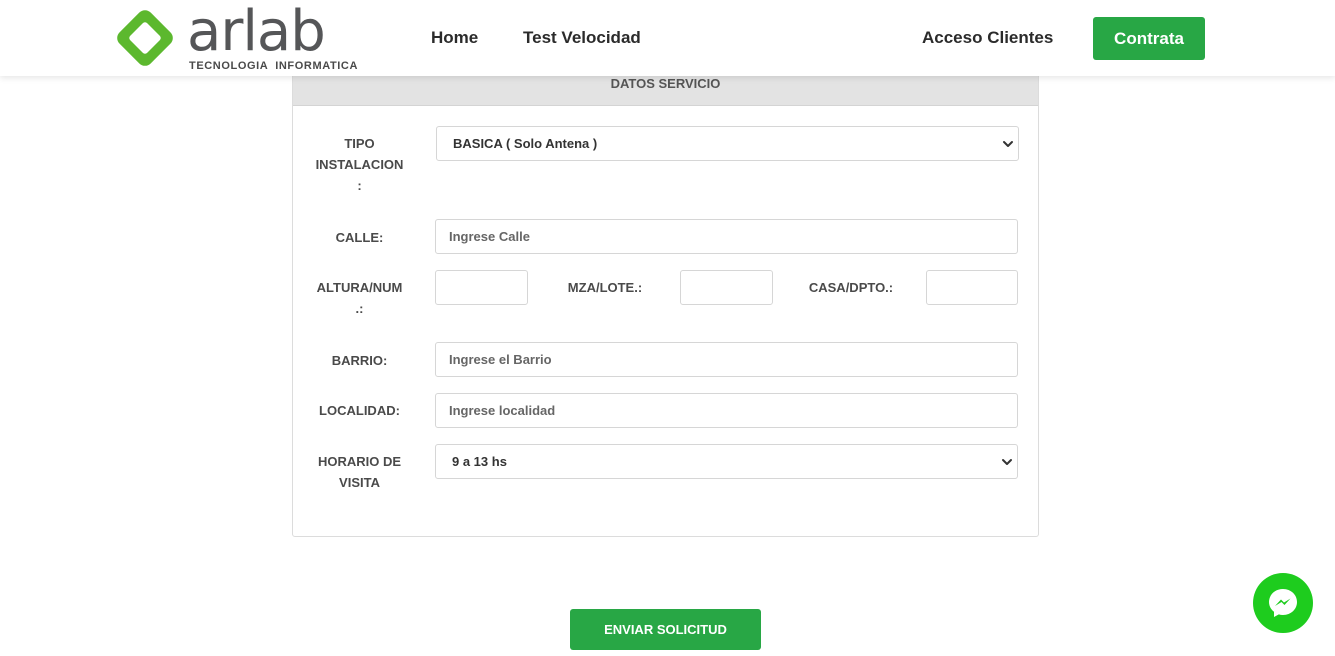 The width and height of the screenshot is (1335, 656). I want to click on altura-input, so click(481, 287).